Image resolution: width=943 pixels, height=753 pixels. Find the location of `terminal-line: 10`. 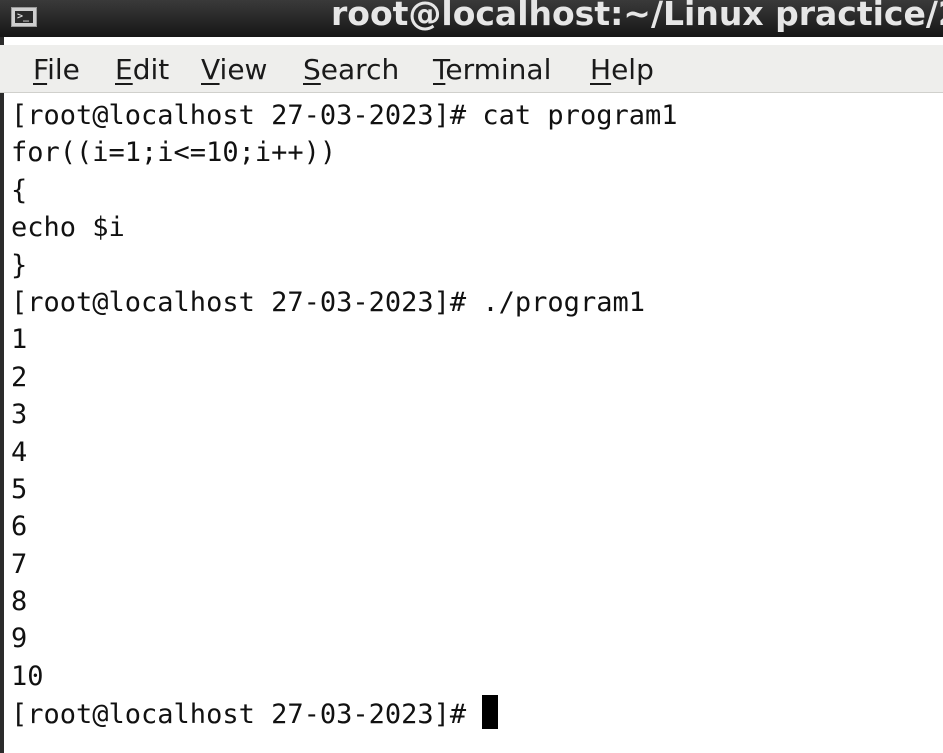

terminal-line: 10 is located at coordinates (27, 676).